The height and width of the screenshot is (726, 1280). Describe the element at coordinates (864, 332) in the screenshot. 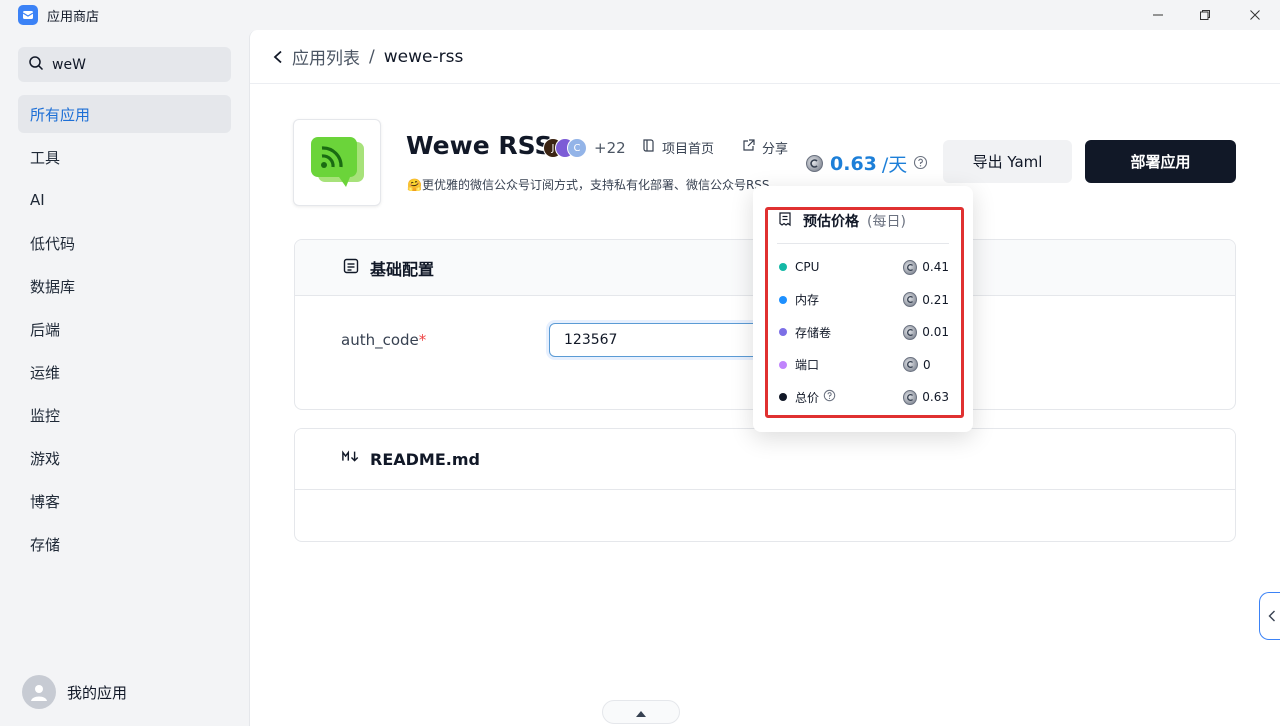

I see `price-row: 存储卷 0.01` at that location.